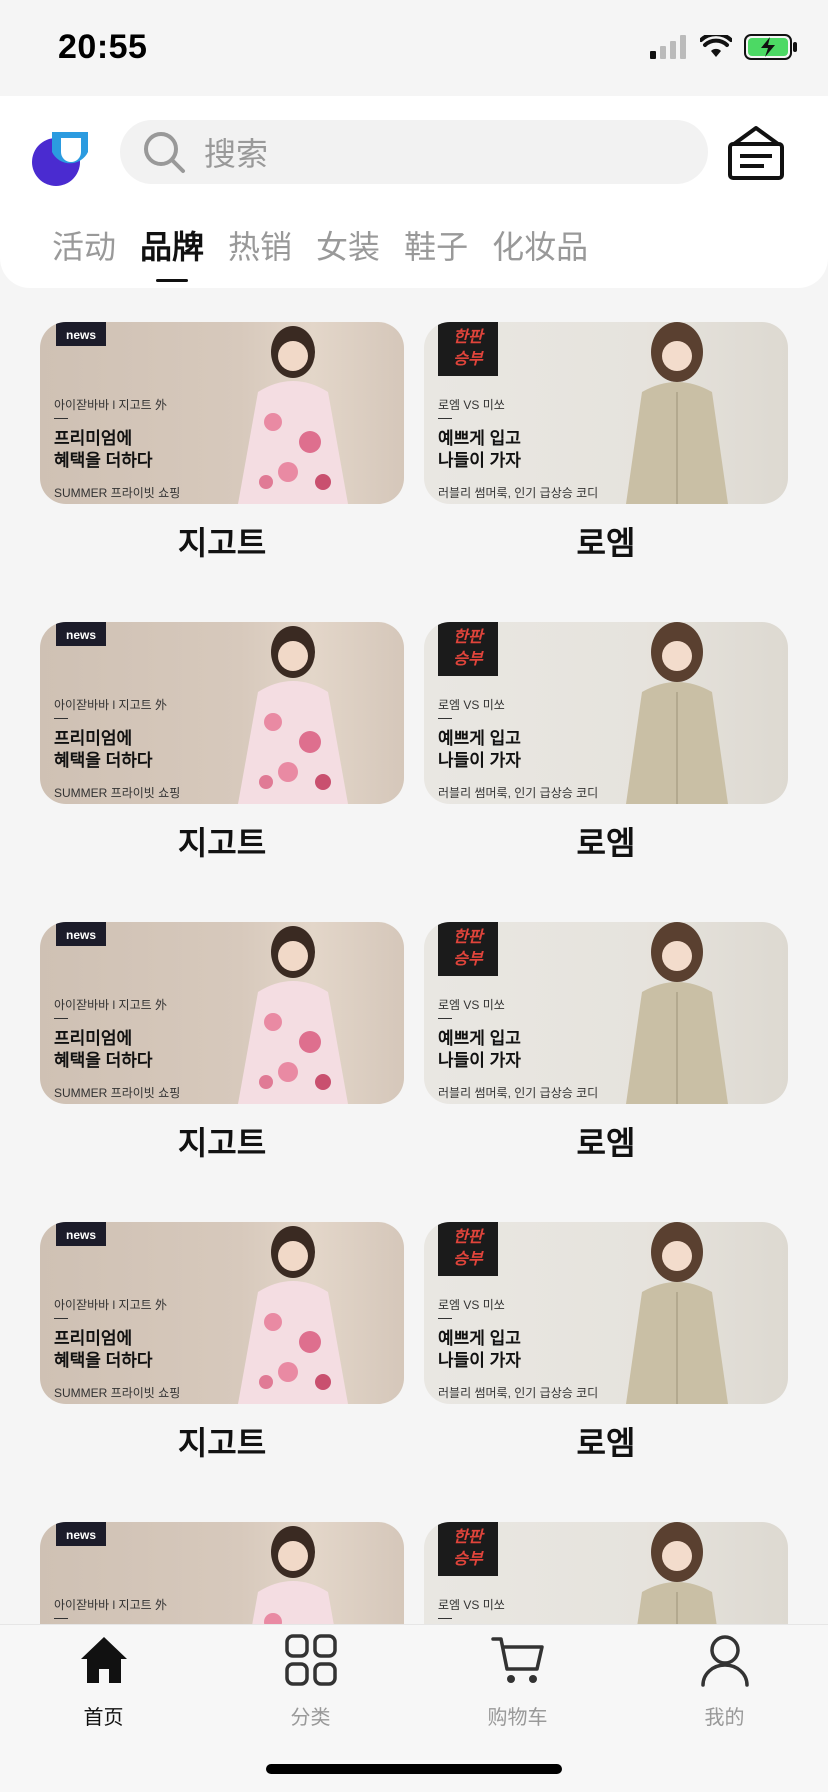  What do you see at coordinates (103, 450) in the screenshot?
I see `banner-title: 프리미엄에 혜택을 더하다` at bounding box center [103, 450].